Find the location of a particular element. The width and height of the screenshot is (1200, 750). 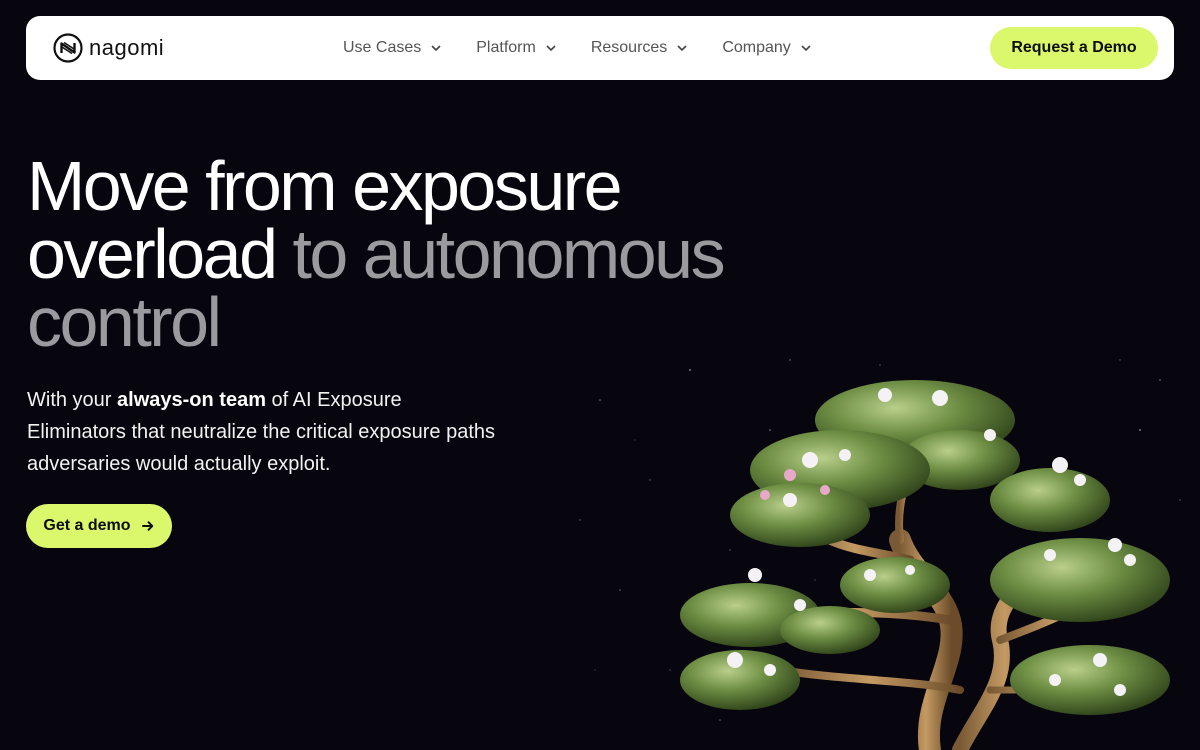

nav-item-label: Resources is located at coordinates (629, 47).